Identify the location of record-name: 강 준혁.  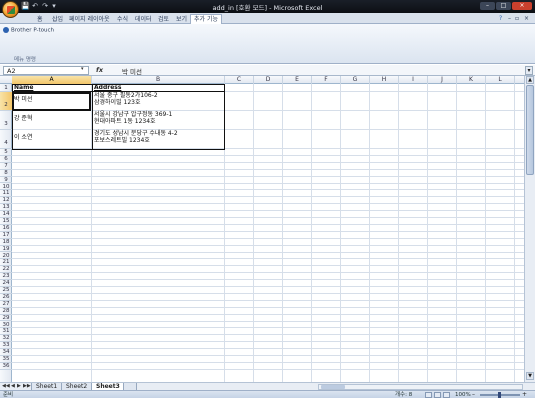
(23, 119).